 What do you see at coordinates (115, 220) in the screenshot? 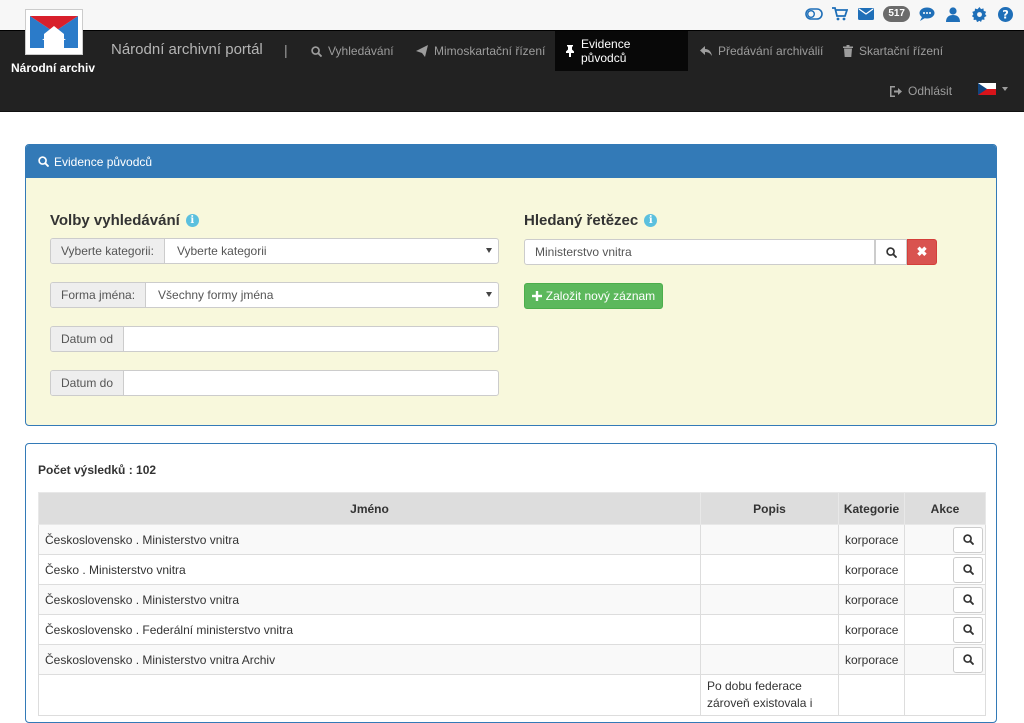
I see `search-options-title: Volby vyhledávání` at bounding box center [115, 220].